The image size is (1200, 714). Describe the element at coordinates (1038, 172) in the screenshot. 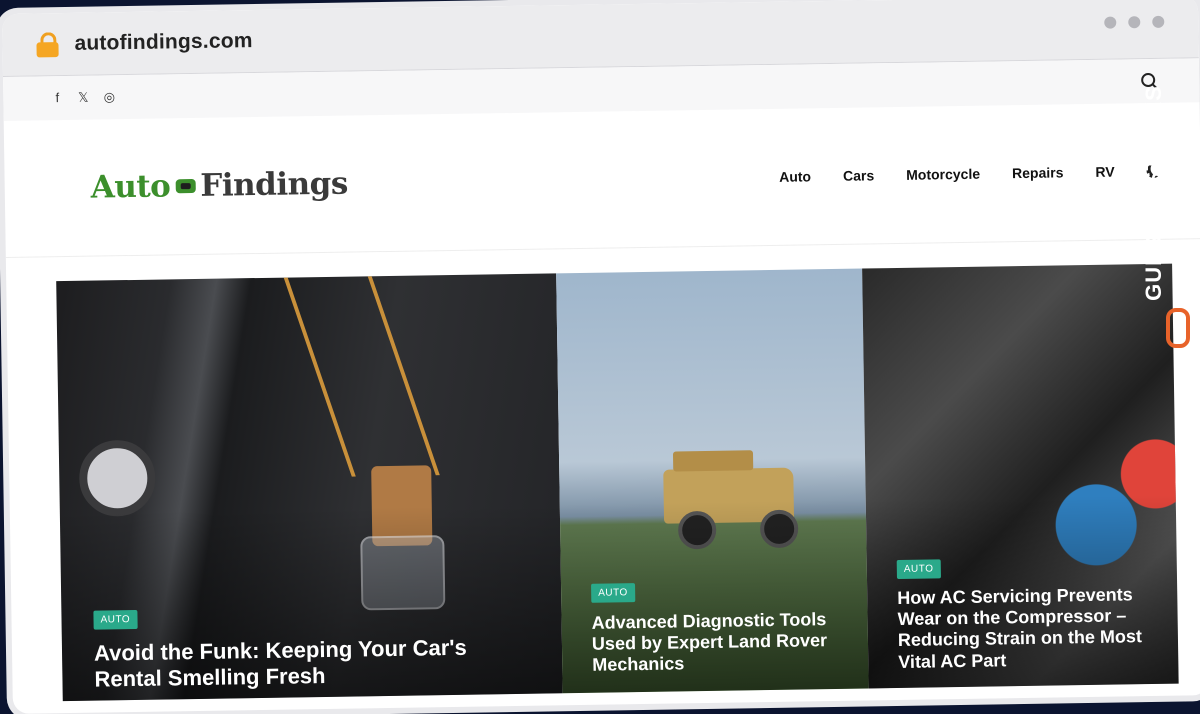

I see `nav-item-repairs: Repairs` at that location.